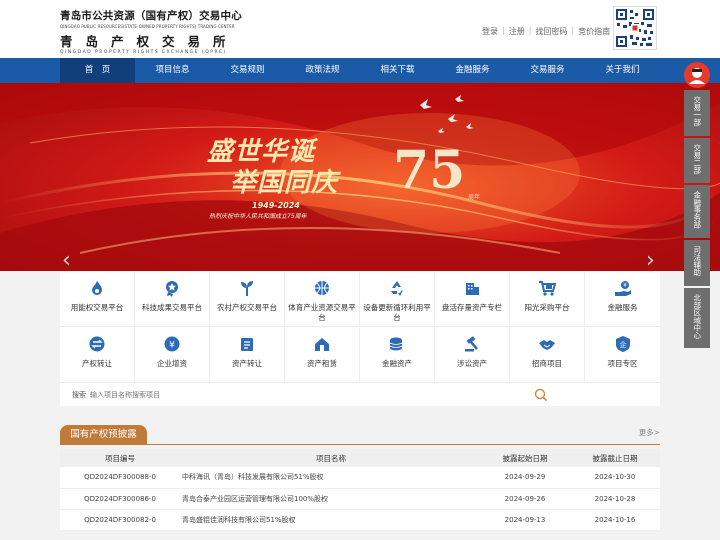 The height and width of the screenshot is (540, 720). I want to click on sidebar-finance-dept: 金融事务部, so click(697, 211).